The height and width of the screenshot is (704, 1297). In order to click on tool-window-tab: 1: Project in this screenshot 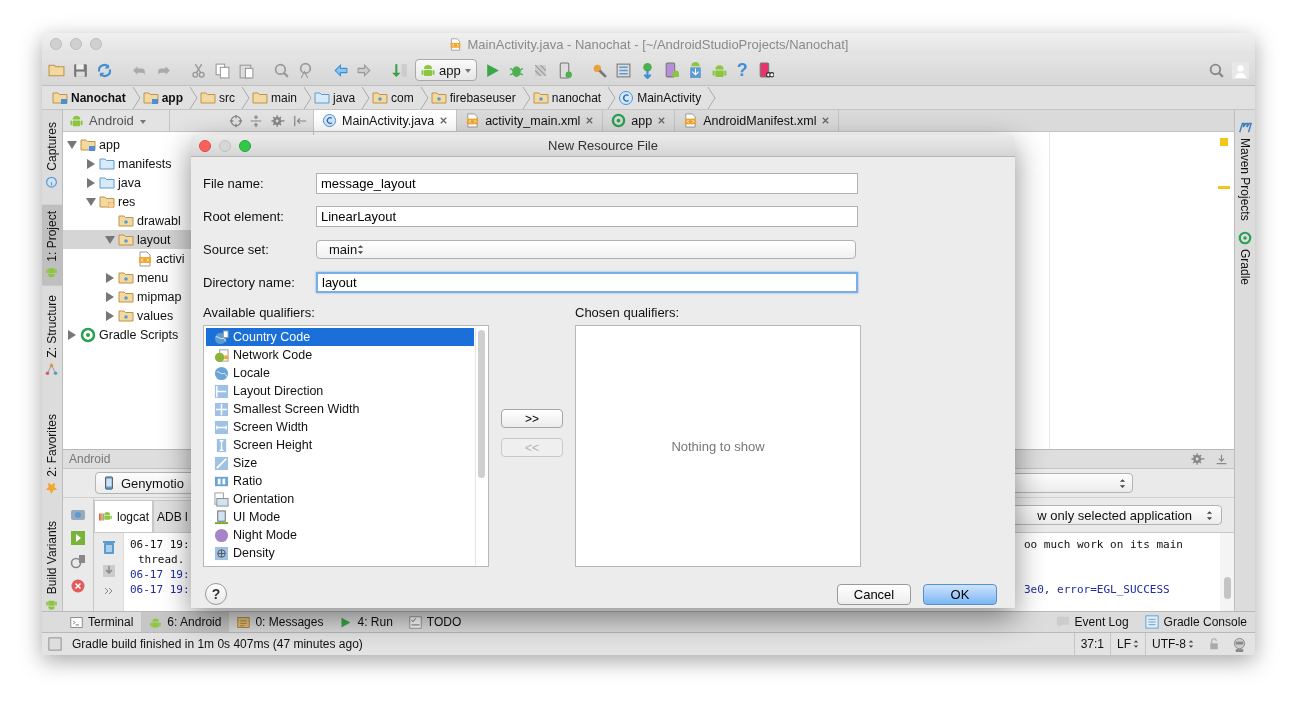, I will do `click(52, 245)`.